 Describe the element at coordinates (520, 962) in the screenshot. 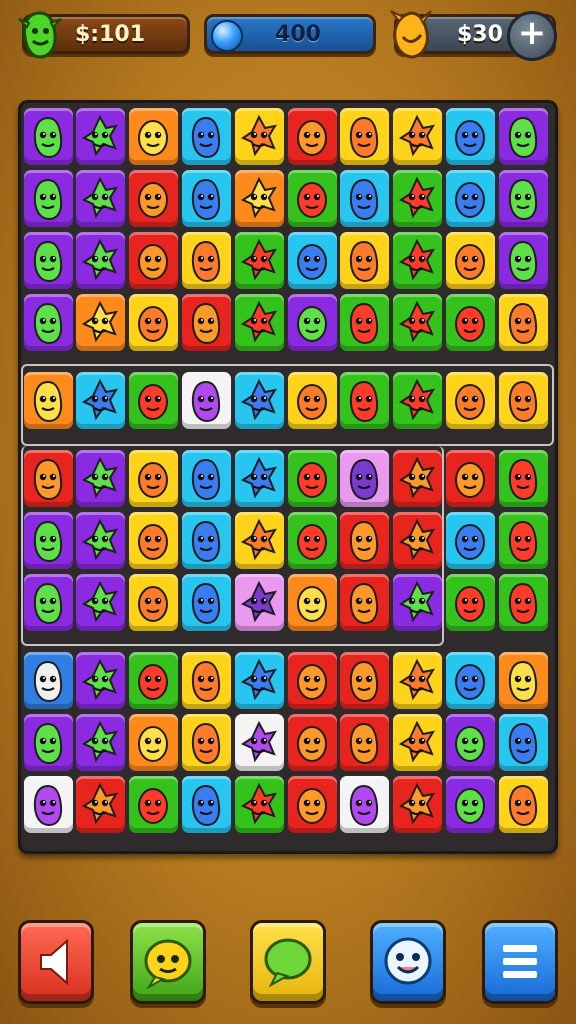

I see `menu-button` at that location.